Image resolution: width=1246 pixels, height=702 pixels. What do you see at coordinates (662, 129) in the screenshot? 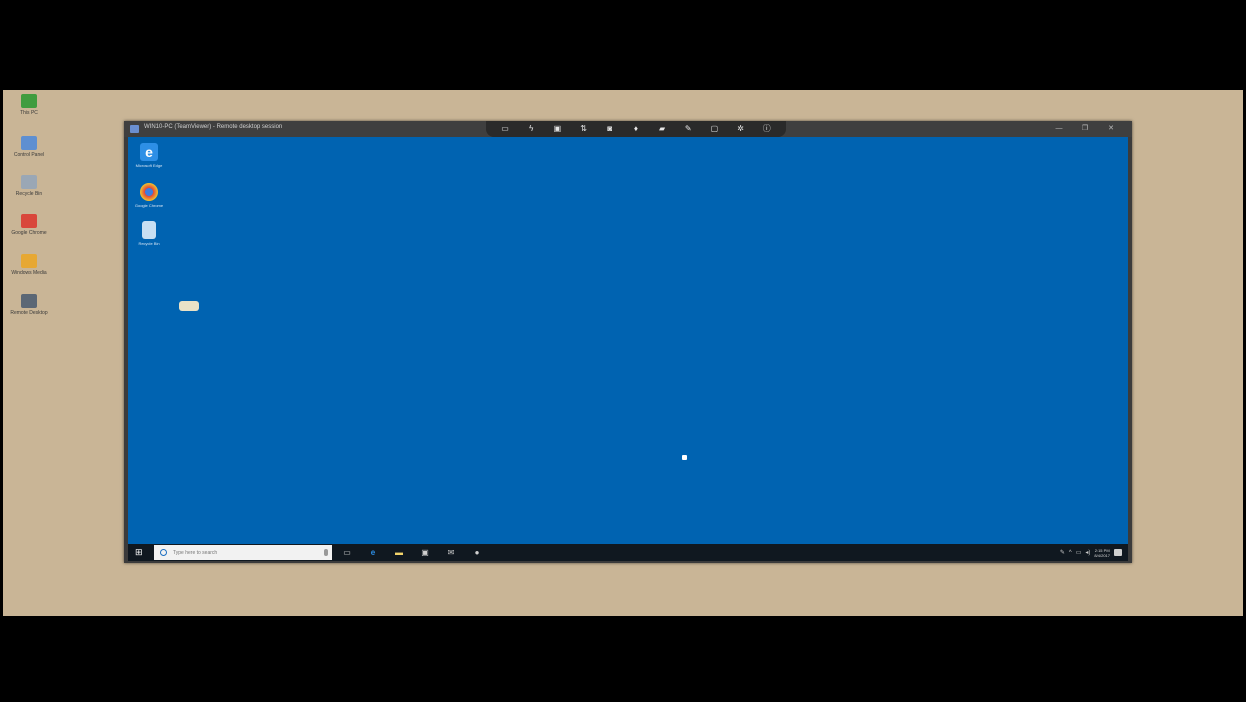
I see `chat-icon: ▰` at bounding box center [662, 129].